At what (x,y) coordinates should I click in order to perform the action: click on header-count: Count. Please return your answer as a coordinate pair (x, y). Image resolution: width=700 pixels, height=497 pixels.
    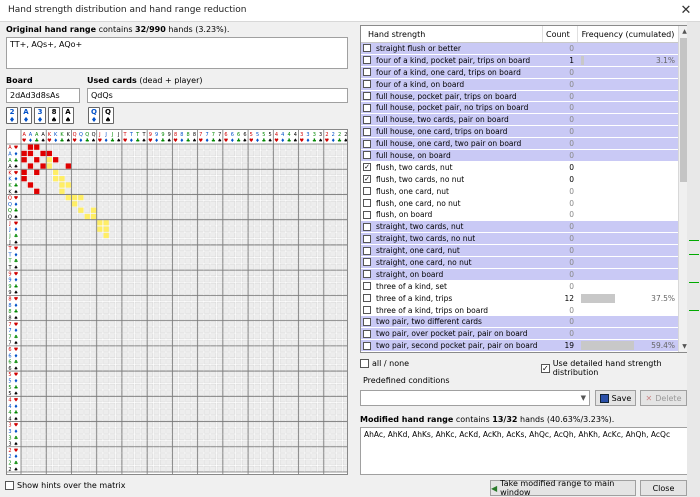
    Looking at the image, I should click on (560, 34).